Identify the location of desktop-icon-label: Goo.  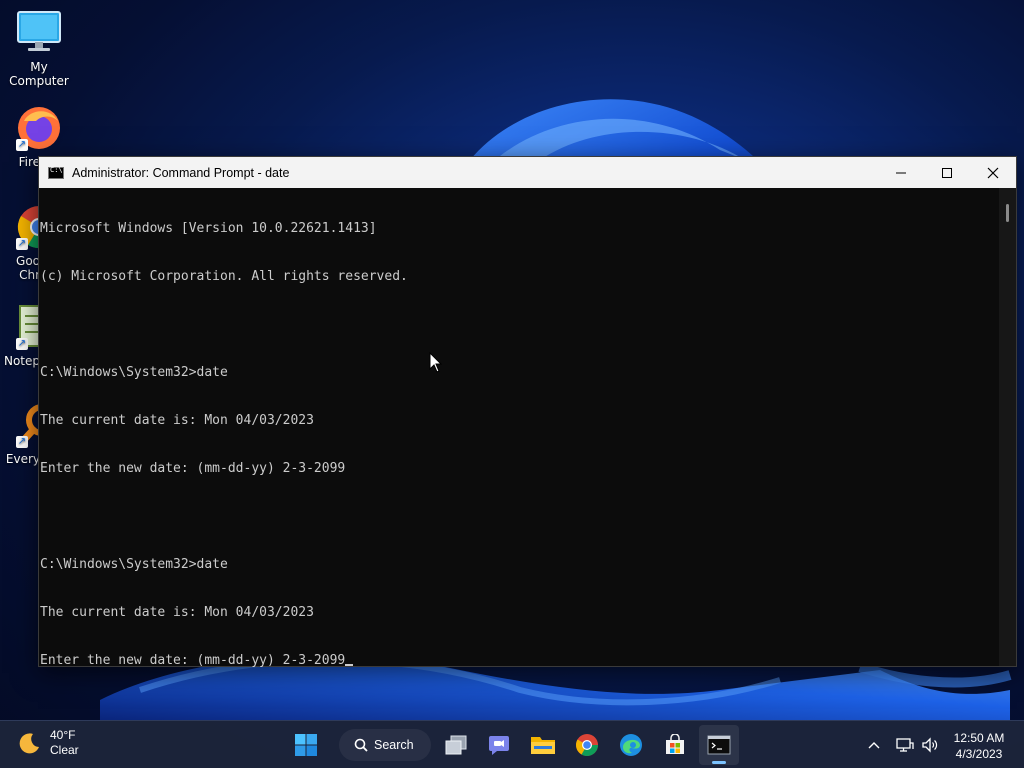
(28, 261).